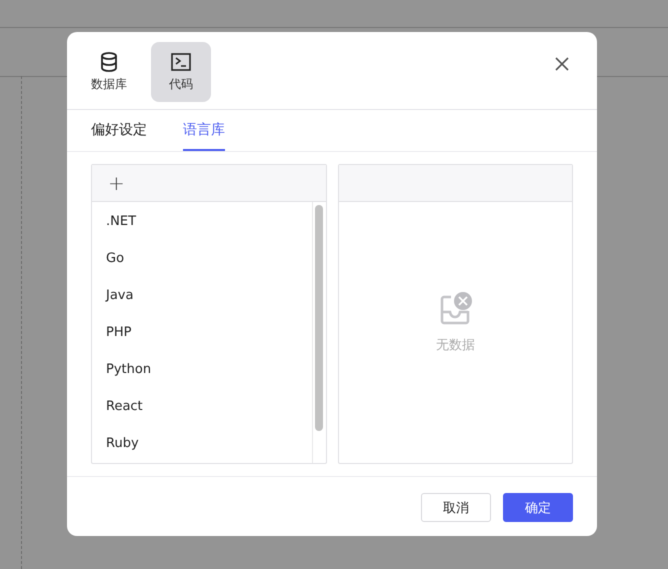 Image resolution: width=668 pixels, height=569 pixels. Describe the element at coordinates (181, 61) in the screenshot. I see `terminal-icon` at that location.